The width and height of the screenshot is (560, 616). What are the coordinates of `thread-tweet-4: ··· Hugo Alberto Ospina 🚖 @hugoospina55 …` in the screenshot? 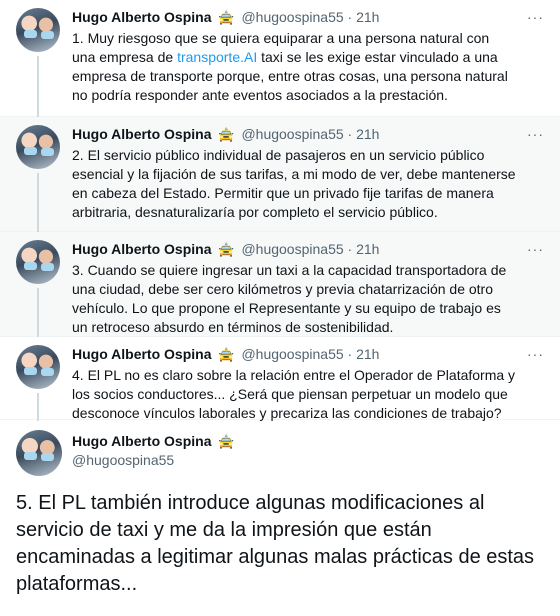 It's located at (280, 379).